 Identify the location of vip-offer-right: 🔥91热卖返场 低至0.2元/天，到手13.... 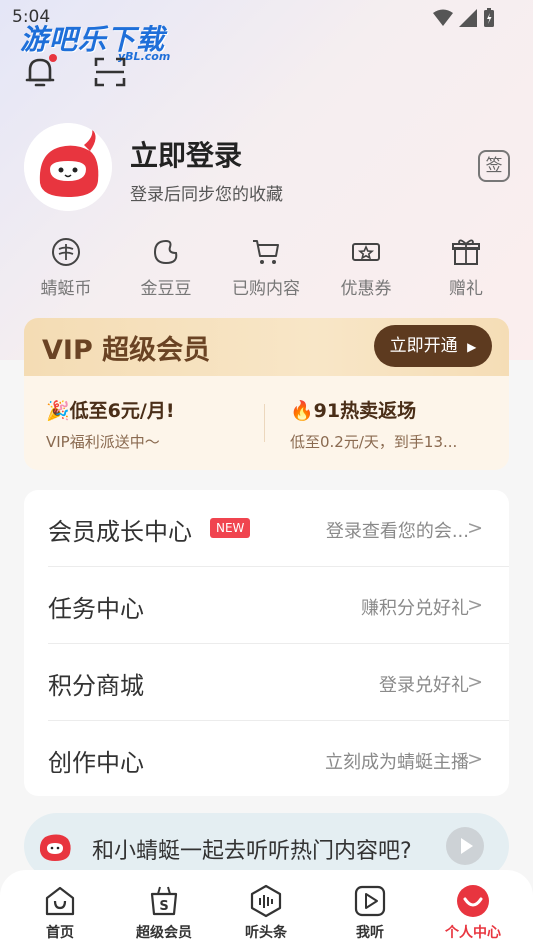
(373, 424).